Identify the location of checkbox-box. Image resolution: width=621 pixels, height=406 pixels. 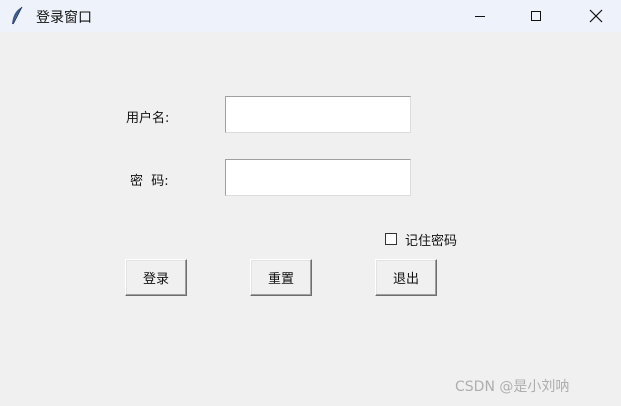
(391, 239).